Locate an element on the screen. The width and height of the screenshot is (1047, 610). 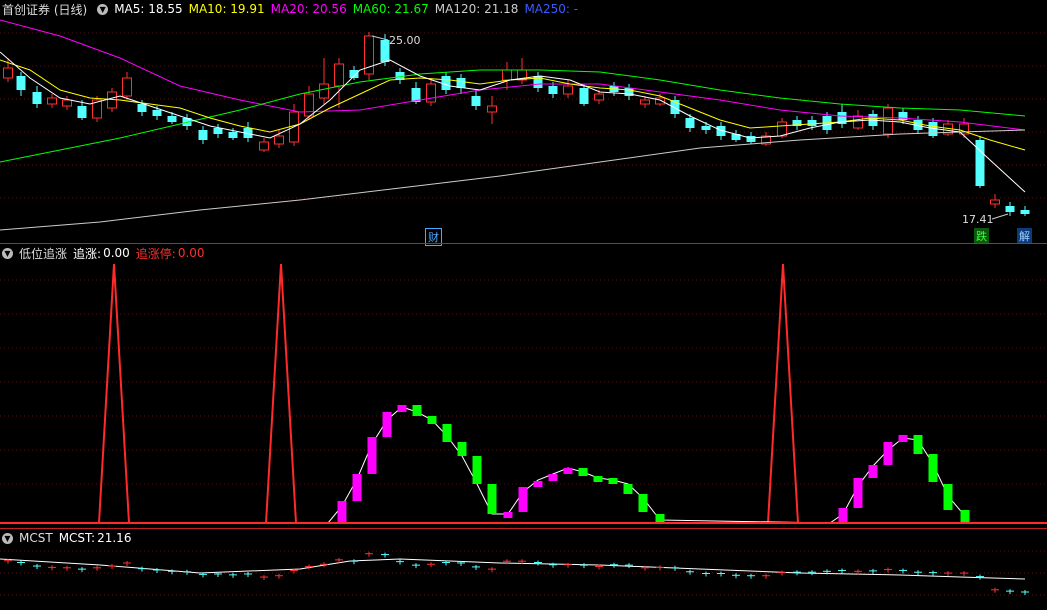
mcst-line is located at coordinates (513, 569).